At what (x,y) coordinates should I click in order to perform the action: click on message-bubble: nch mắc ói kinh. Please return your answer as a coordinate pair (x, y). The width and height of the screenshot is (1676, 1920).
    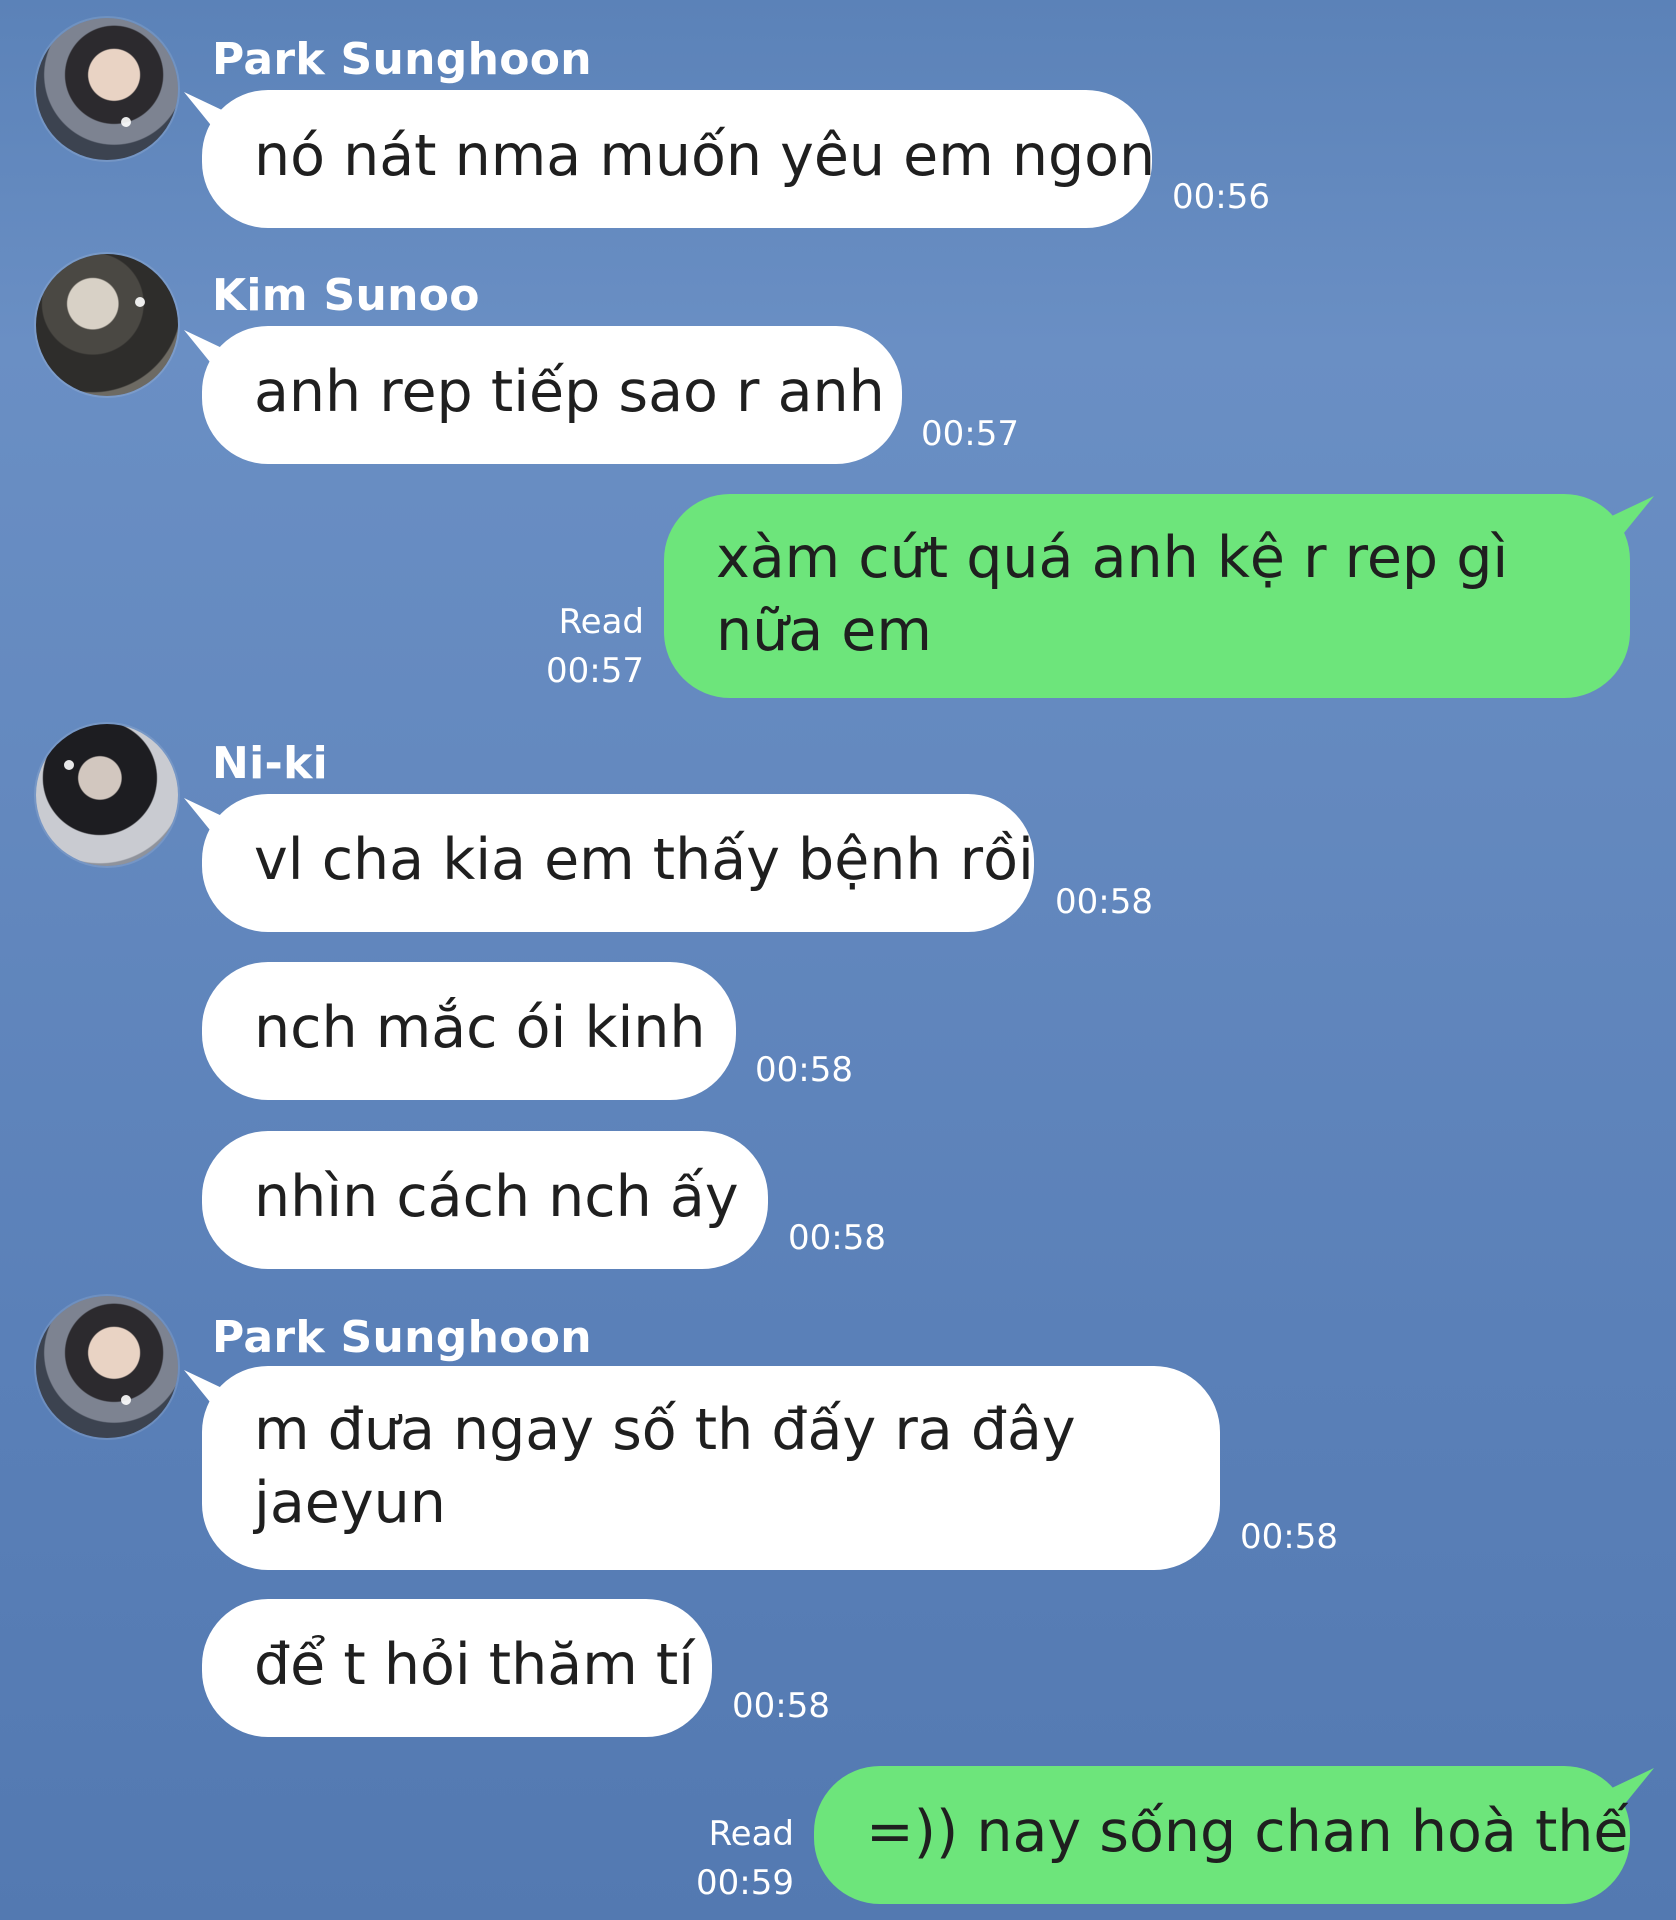
    Looking at the image, I should click on (469, 1031).